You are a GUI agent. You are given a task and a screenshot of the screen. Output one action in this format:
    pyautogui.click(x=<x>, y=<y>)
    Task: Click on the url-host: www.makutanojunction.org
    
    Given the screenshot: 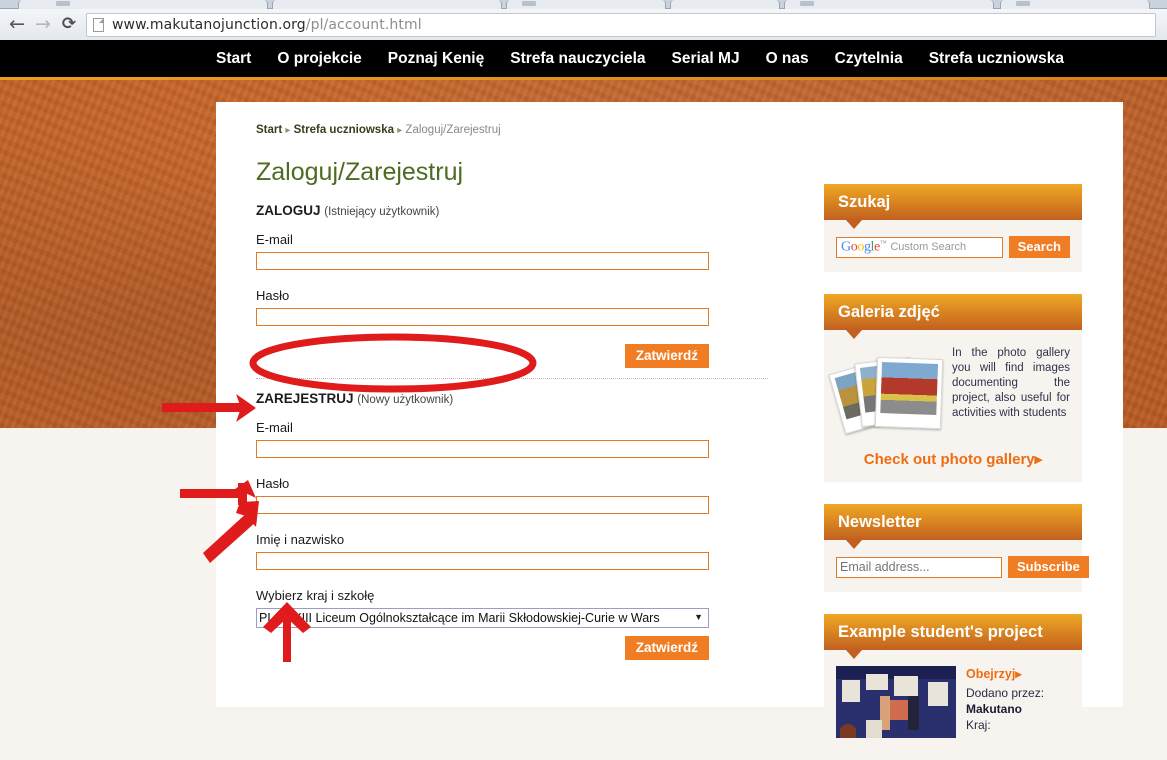 What is the action you would take?
    pyautogui.click(x=209, y=25)
    